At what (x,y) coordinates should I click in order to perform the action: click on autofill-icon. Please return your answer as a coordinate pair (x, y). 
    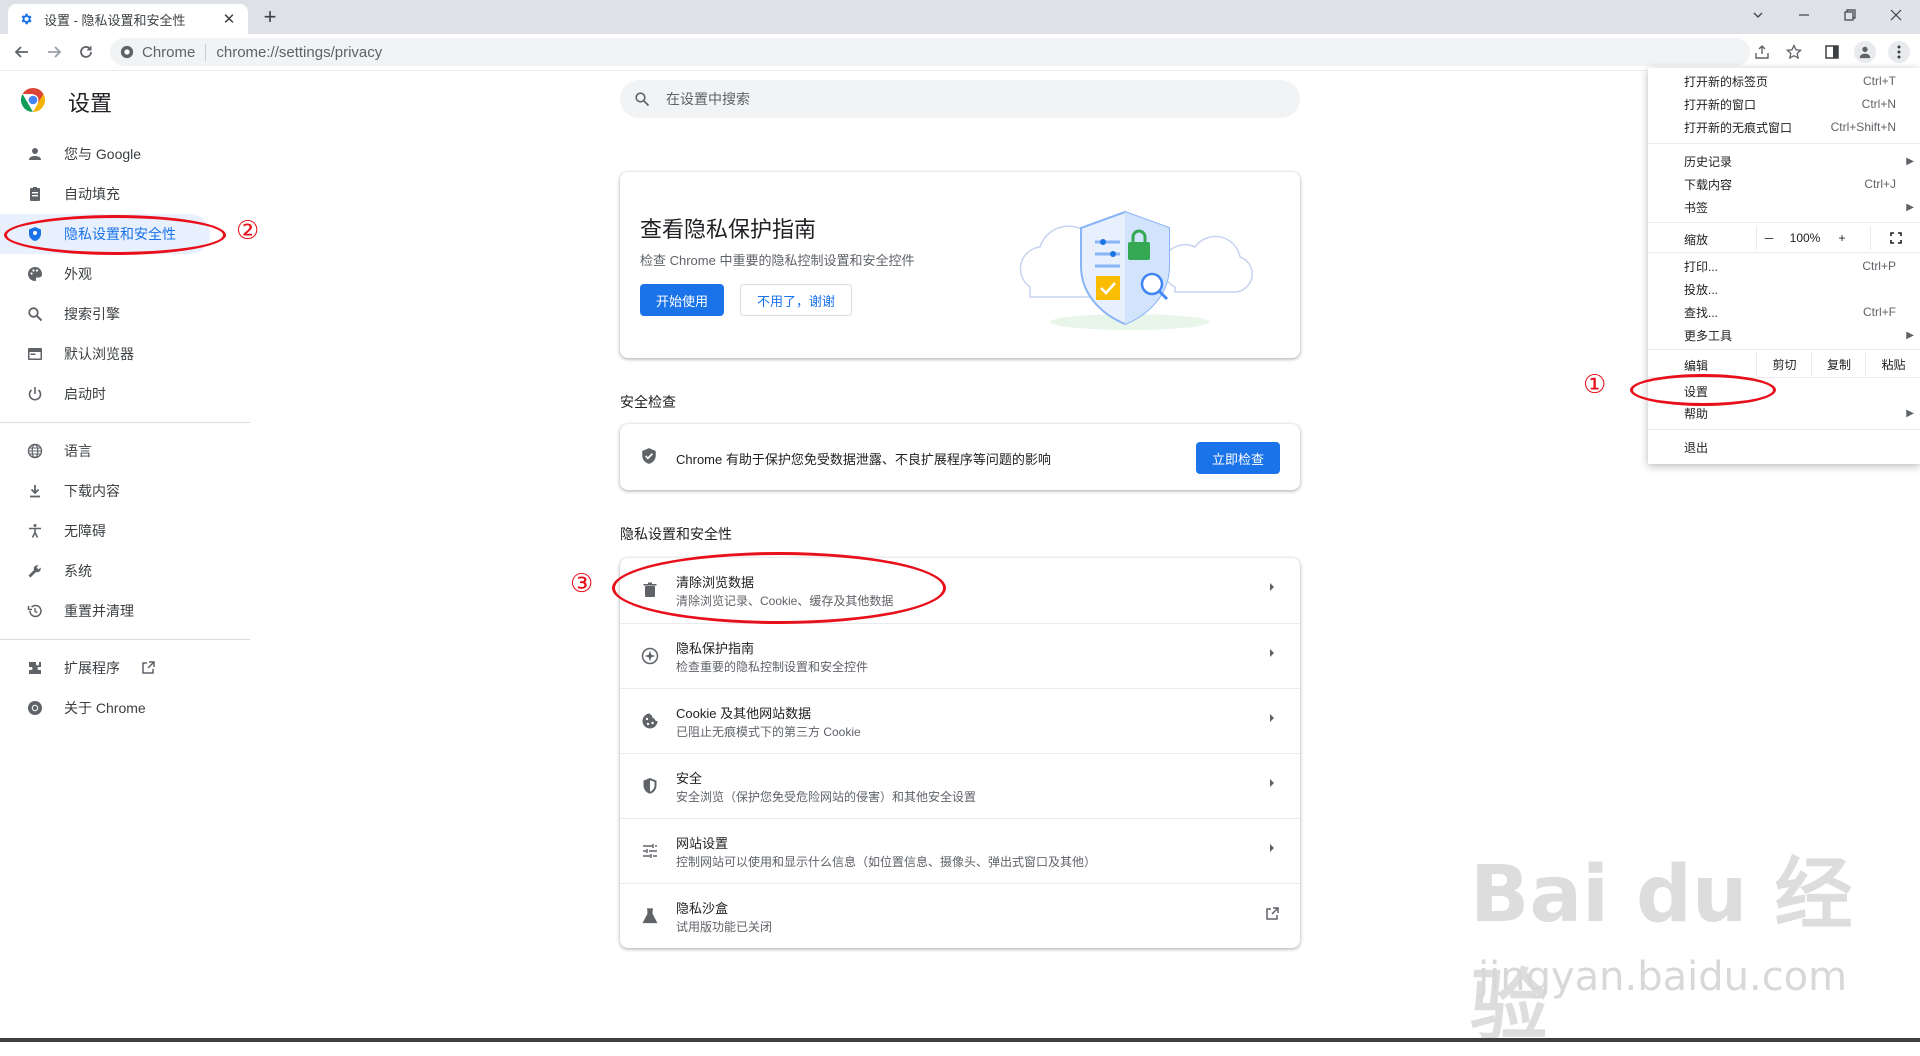
    Looking at the image, I should click on (35, 194).